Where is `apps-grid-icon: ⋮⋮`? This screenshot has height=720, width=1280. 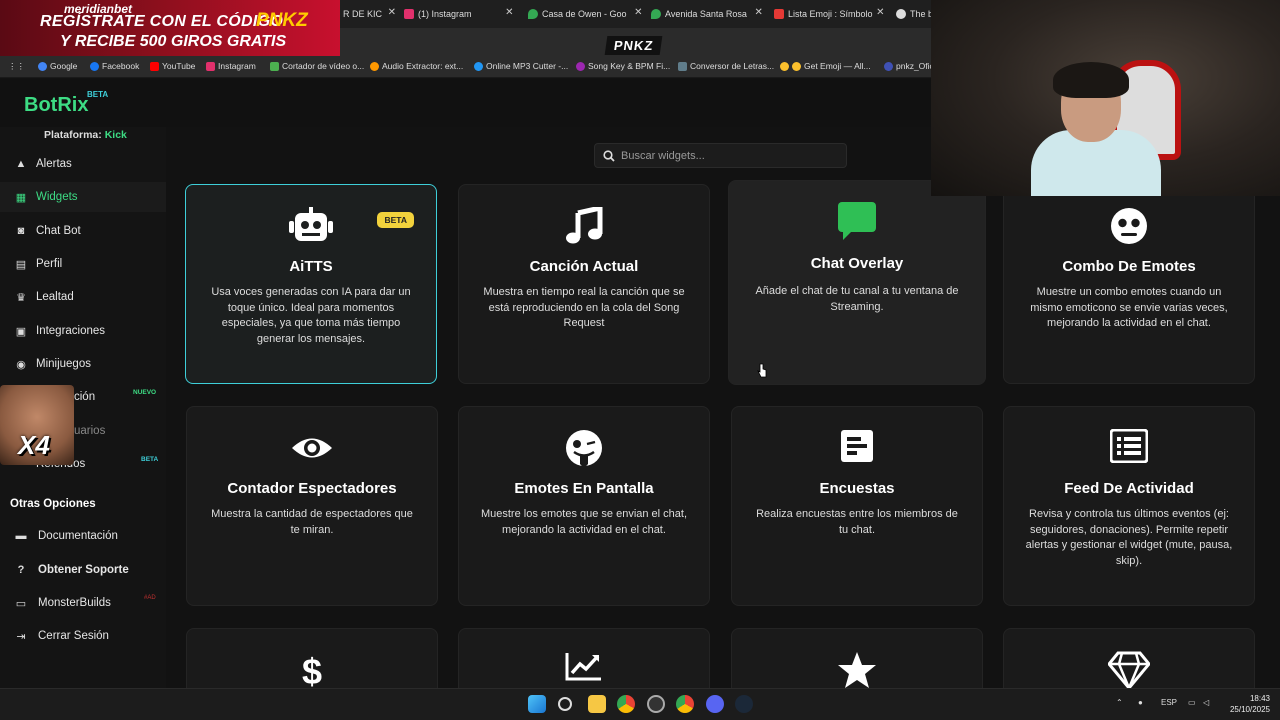
apps-grid-icon: ⋮⋮ is located at coordinates (16, 66).